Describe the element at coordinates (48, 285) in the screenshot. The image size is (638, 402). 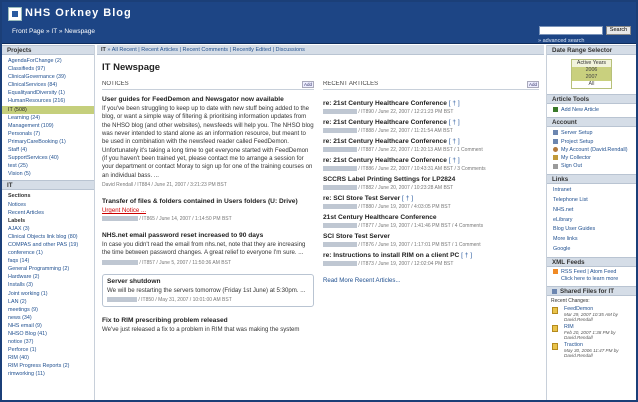
I see `label-item: Installs (3)` at that location.